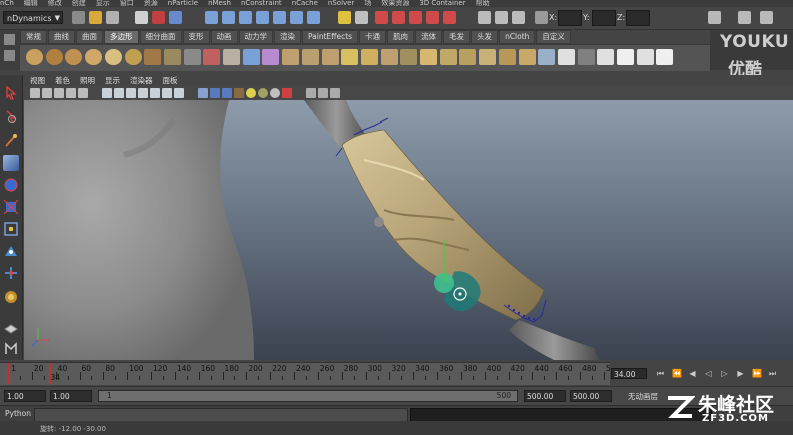 The image size is (793, 435). I want to click on offset-edge-loop-icon, so click(566, 57).